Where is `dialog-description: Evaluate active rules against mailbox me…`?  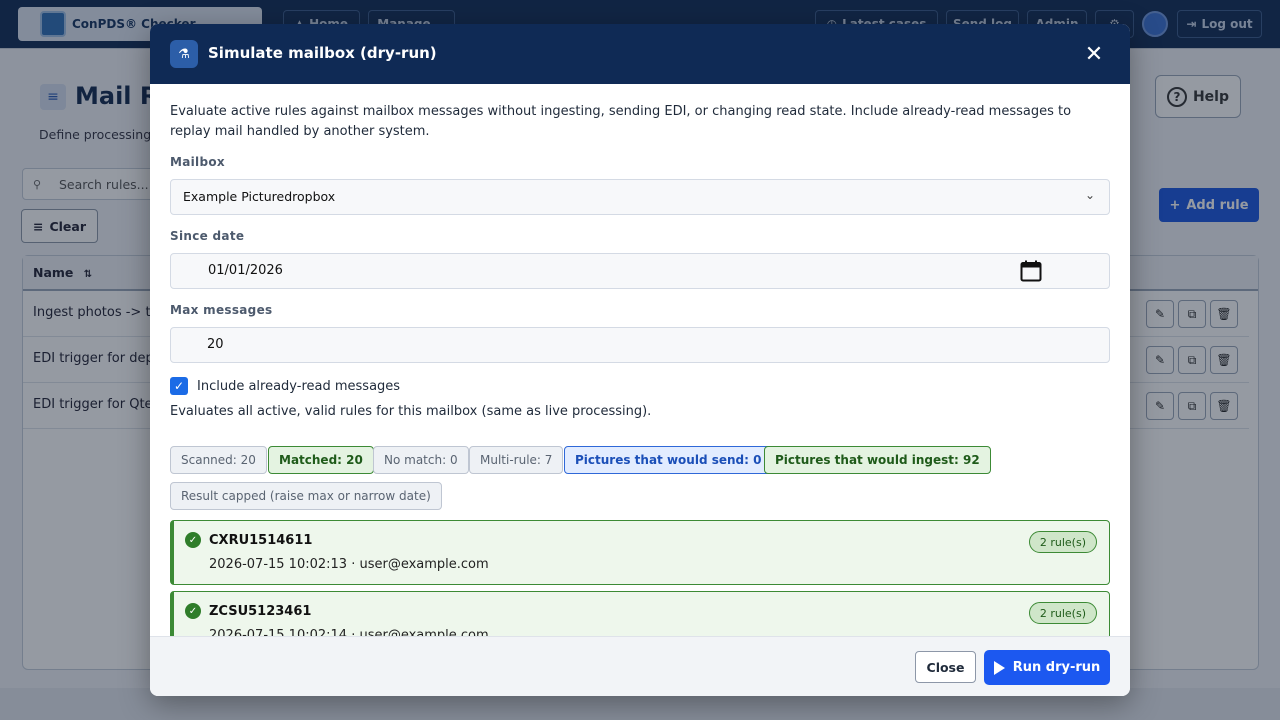 dialog-description: Evaluate active rules against mailbox me… is located at coordinates (621, 121).